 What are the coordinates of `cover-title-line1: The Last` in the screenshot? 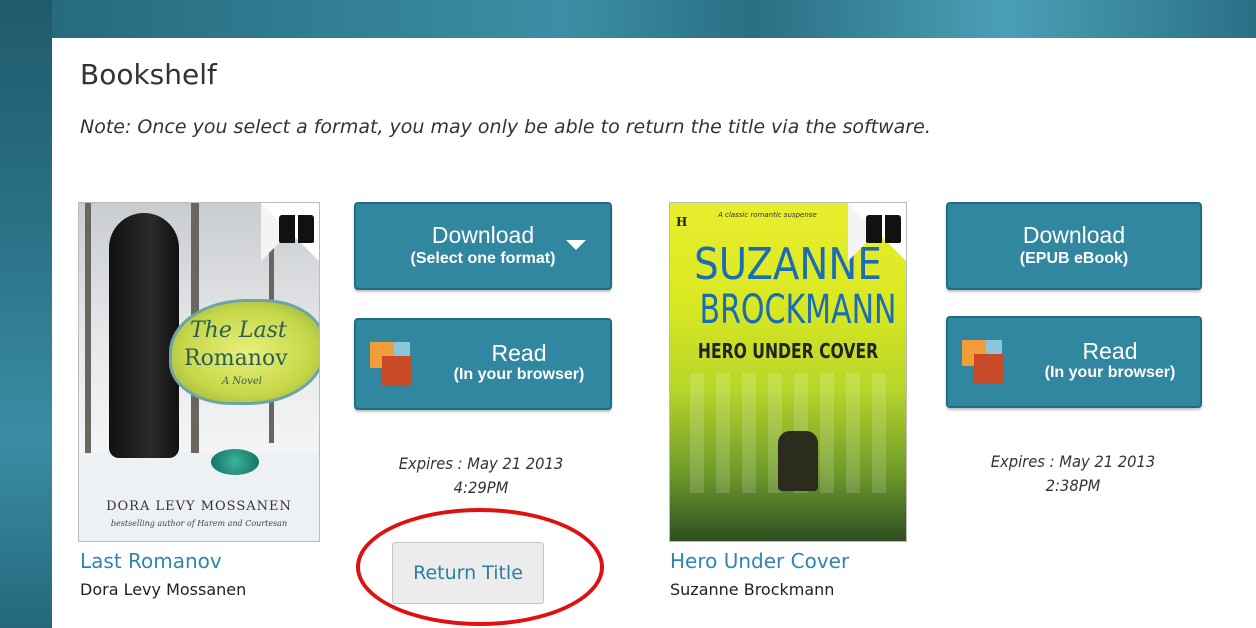 It's located at (238, 330).